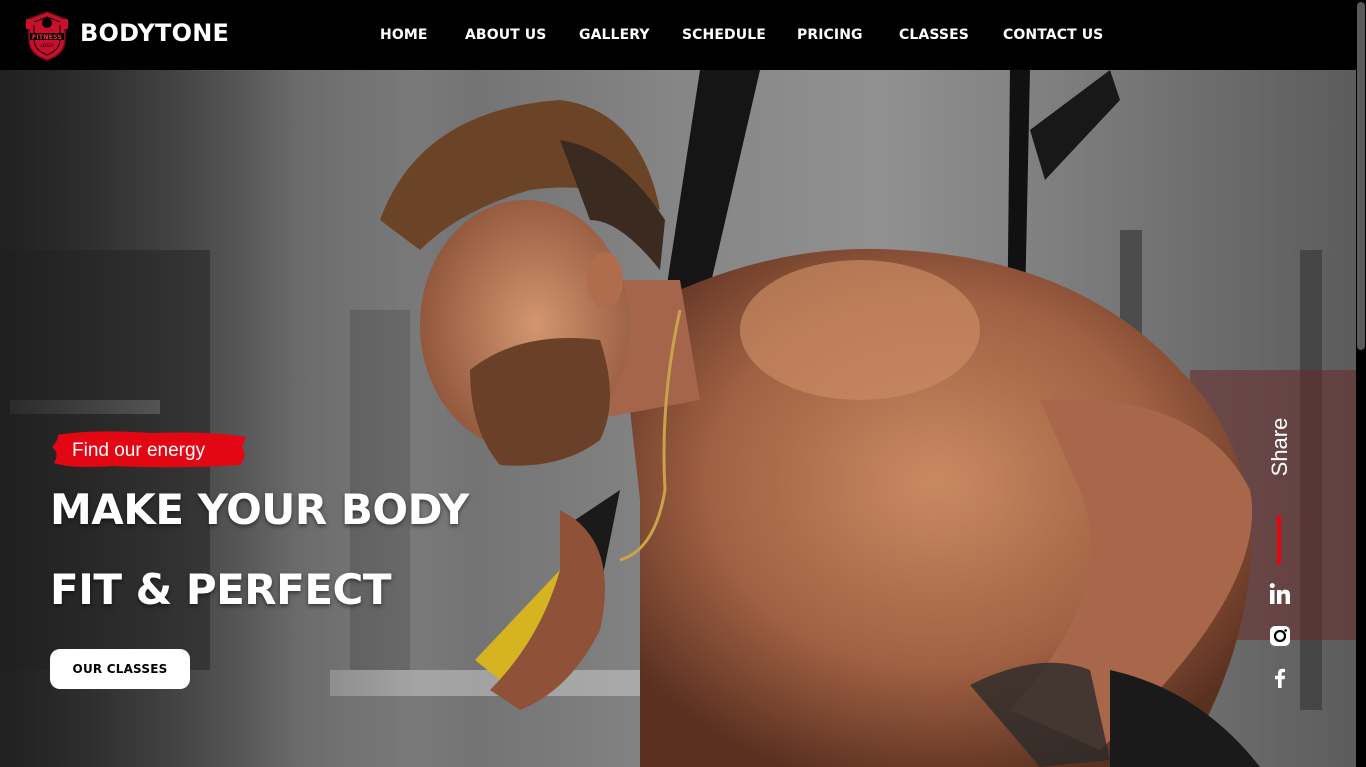 This screenshot has width=1366, height=767. I want to click on our-classes-button: OUR CLASSES, so click(120, 669).